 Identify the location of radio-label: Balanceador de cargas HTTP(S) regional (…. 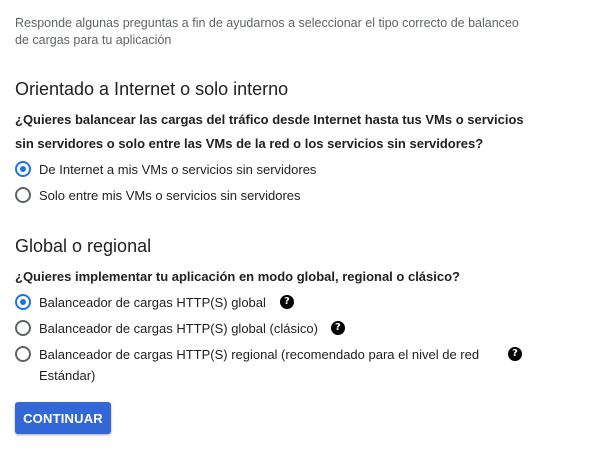
(259, 365).